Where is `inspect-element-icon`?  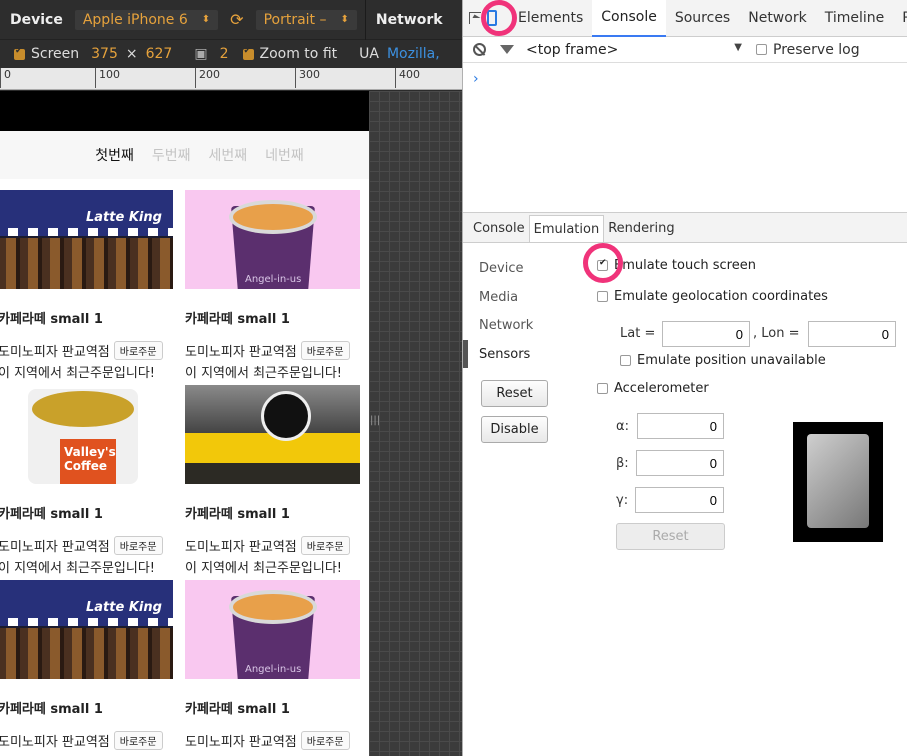 inspect-element-icon is located at coordinates (475, 18).